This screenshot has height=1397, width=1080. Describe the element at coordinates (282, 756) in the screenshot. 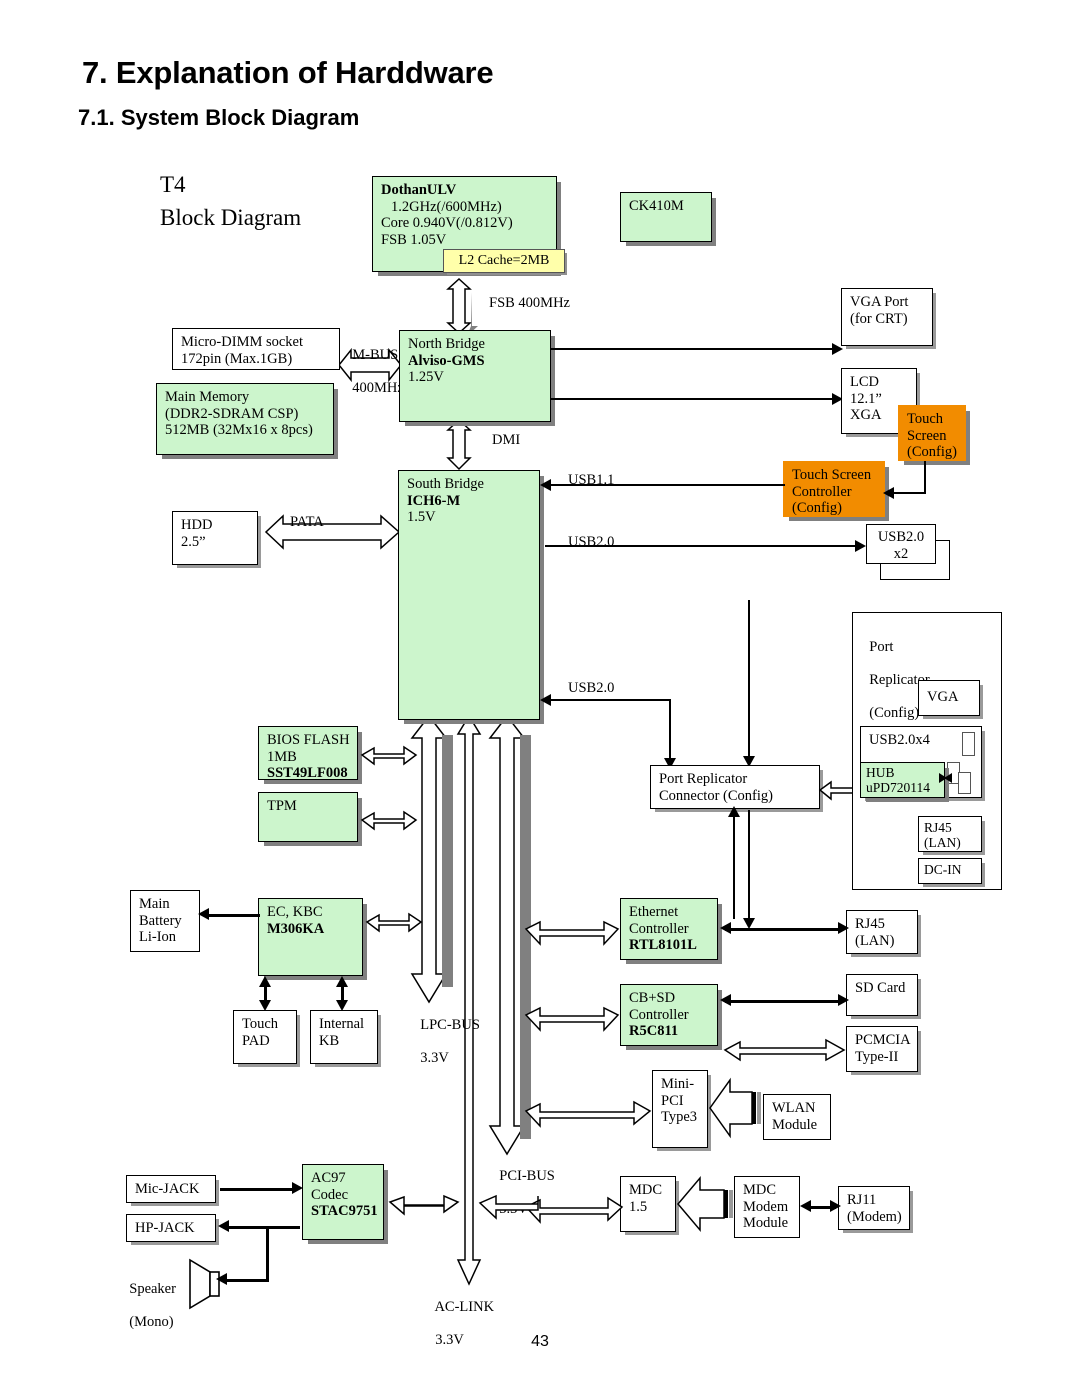

I see `bios-line2: 1MB` at that location.